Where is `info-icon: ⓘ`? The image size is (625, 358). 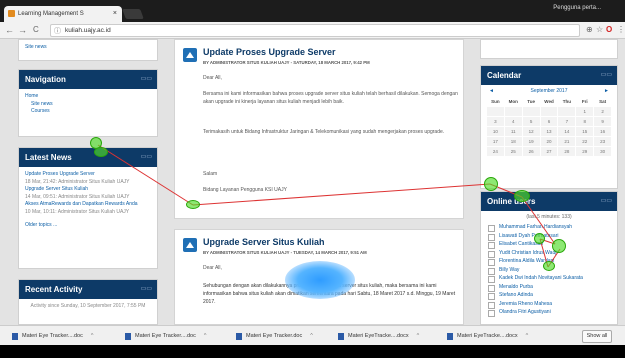
info-icon: ⓘ is located at coordinates (57, 31).